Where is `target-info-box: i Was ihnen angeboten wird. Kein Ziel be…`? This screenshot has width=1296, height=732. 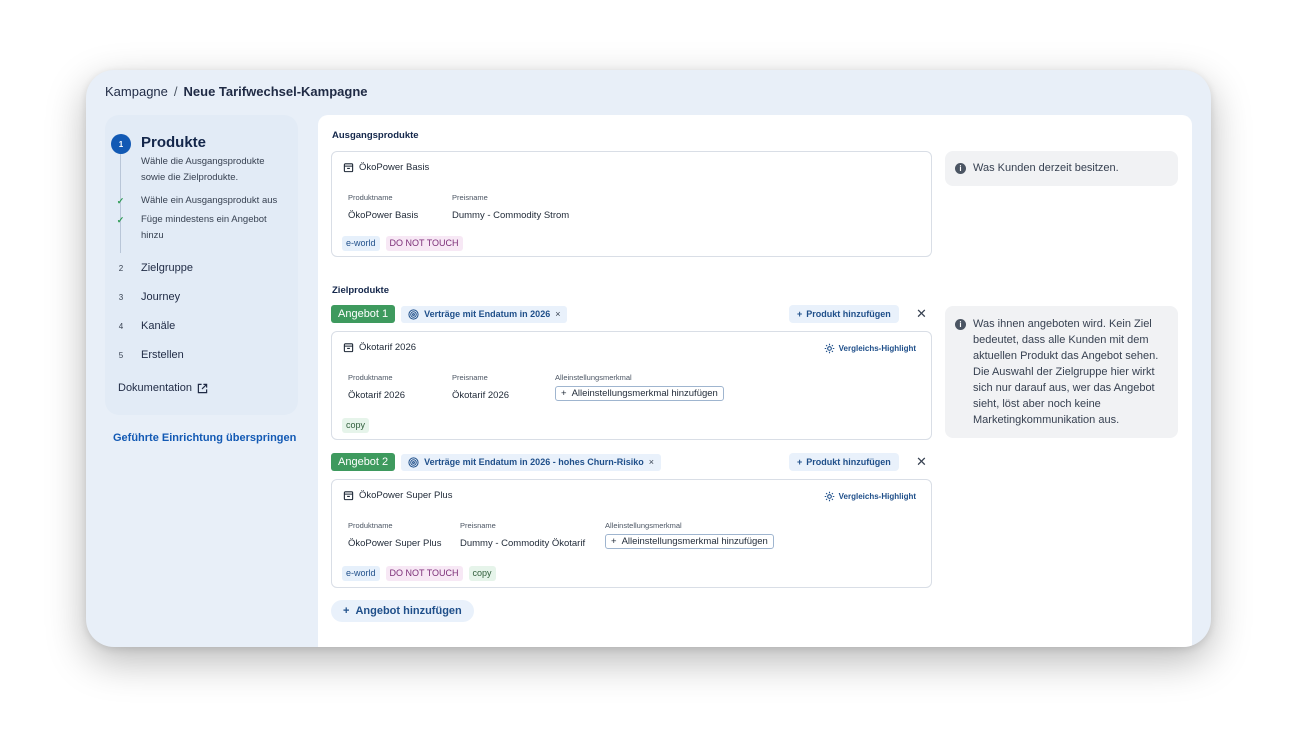 target-info-box: i Was ihnen angeboten wird. Kein Ziel be… is located at coordinates (1061, 372).